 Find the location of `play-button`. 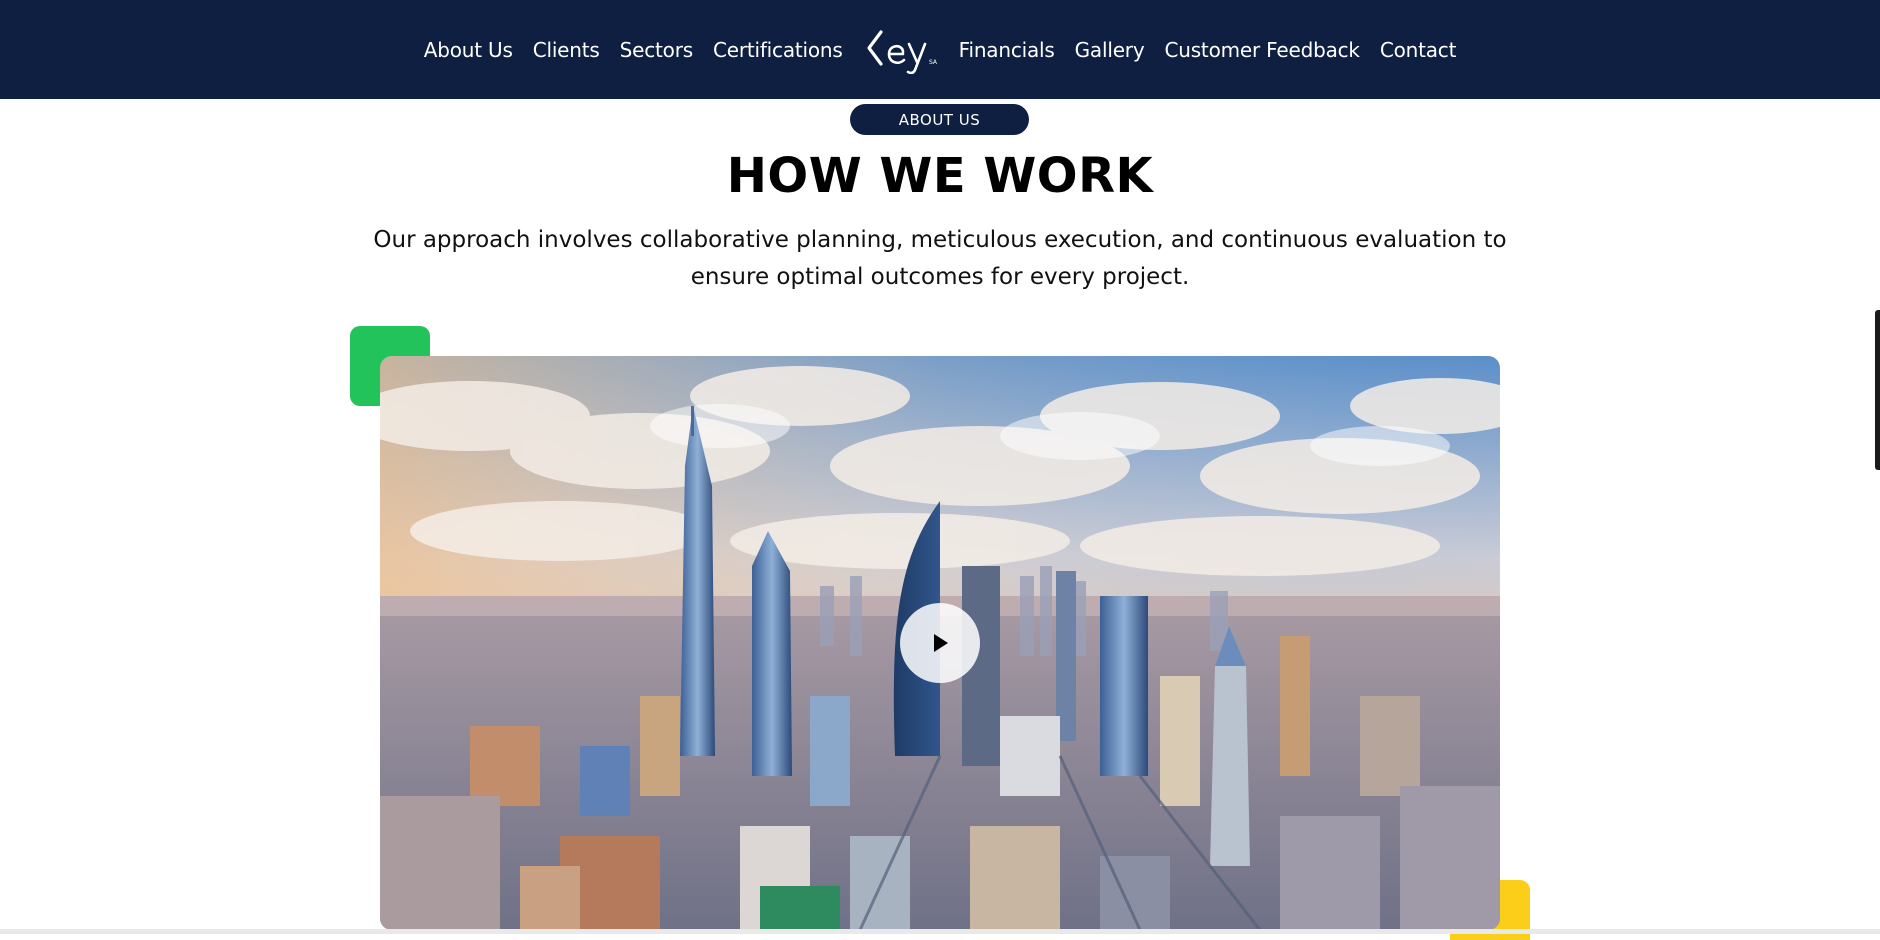

play-button is located at coordinates (940, 643).